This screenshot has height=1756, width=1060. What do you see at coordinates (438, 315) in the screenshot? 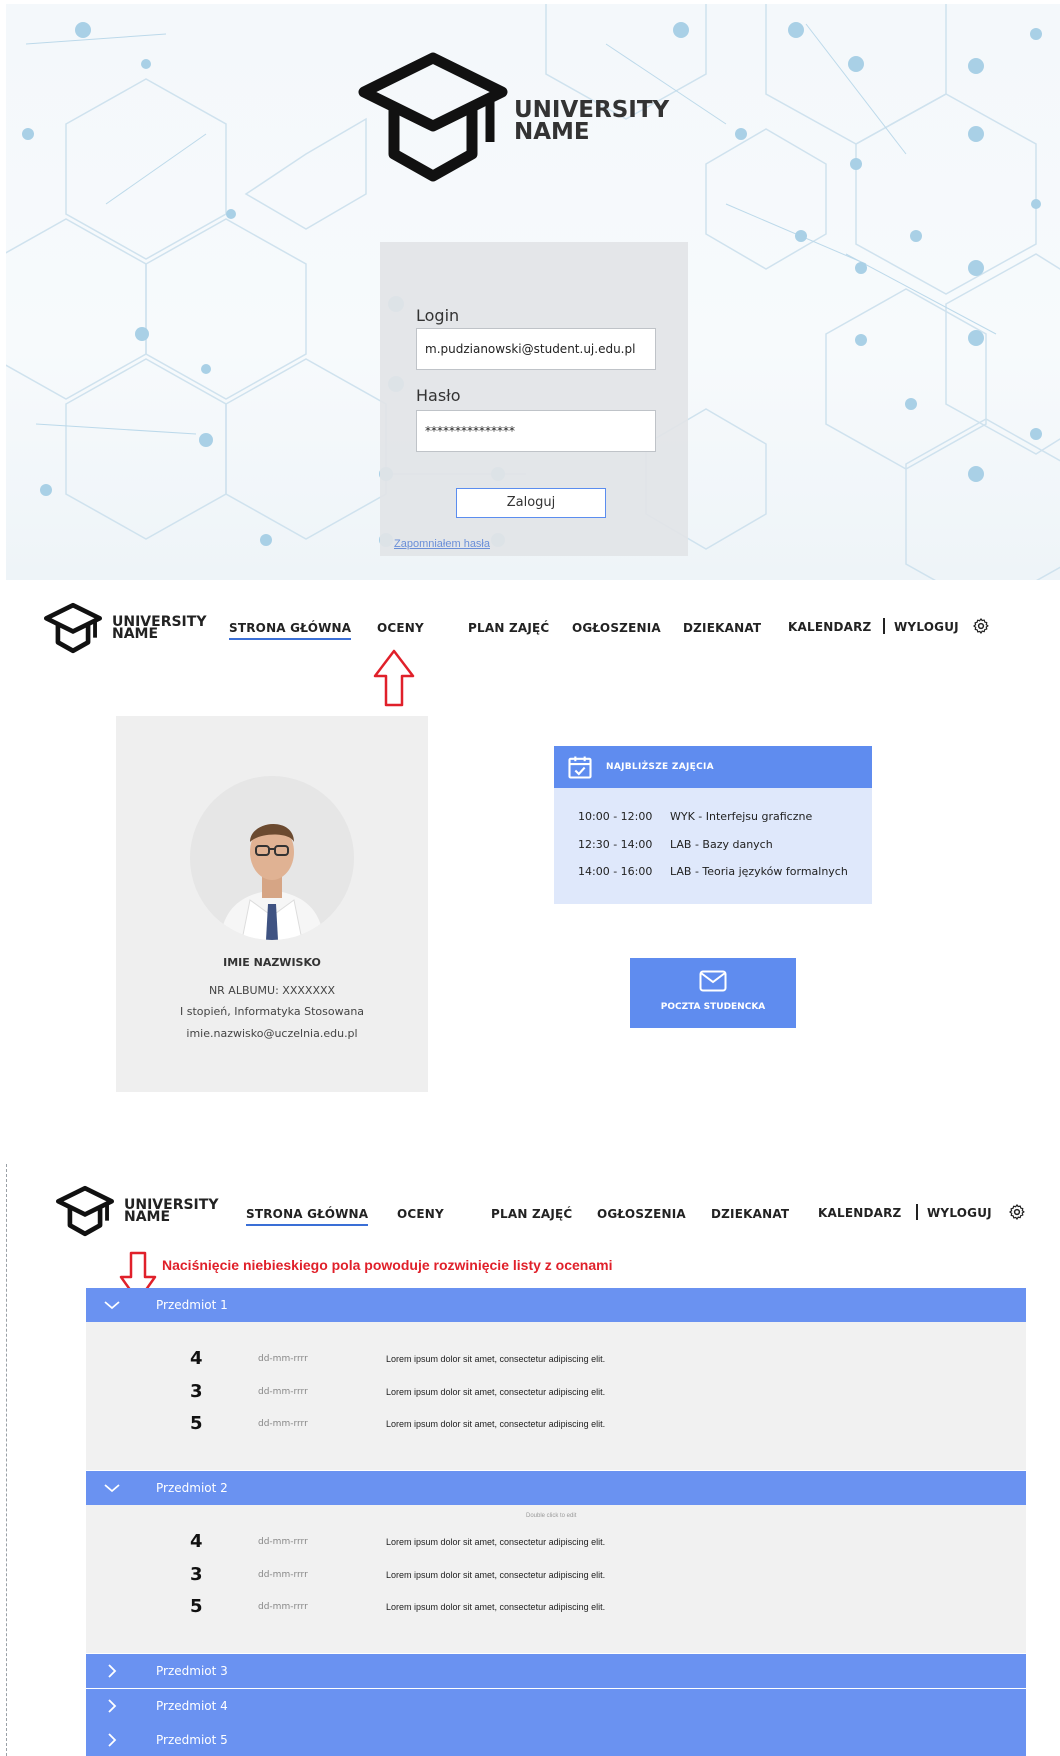
I see `login-label: Login` at bounding box center [438, 315].